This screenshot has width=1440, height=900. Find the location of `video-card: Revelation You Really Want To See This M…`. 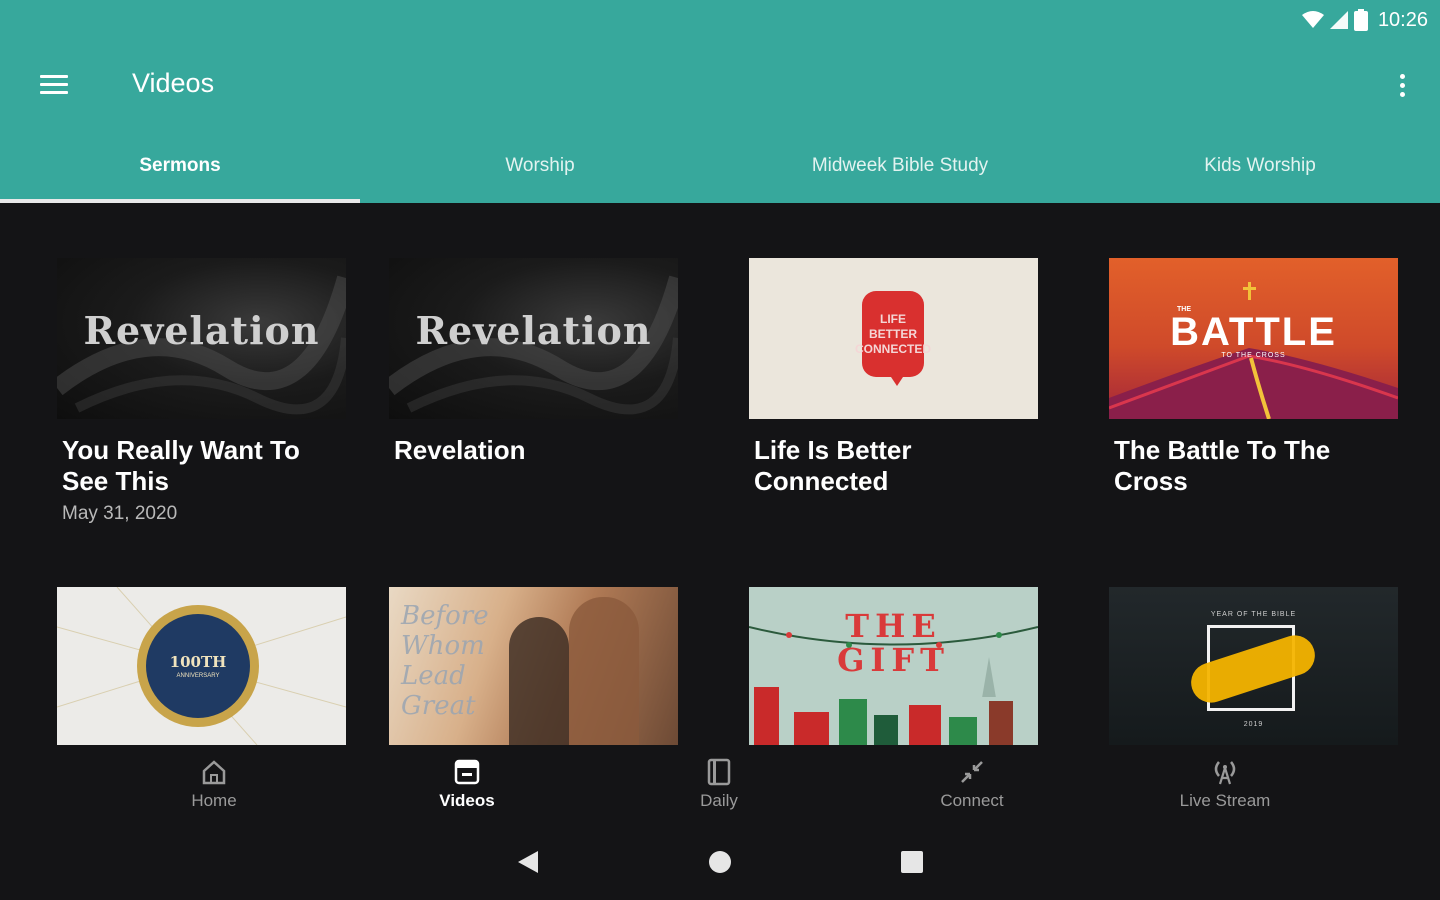

video-card: Revelation You Really Want To See This M… is located at coordinates (201, 391).